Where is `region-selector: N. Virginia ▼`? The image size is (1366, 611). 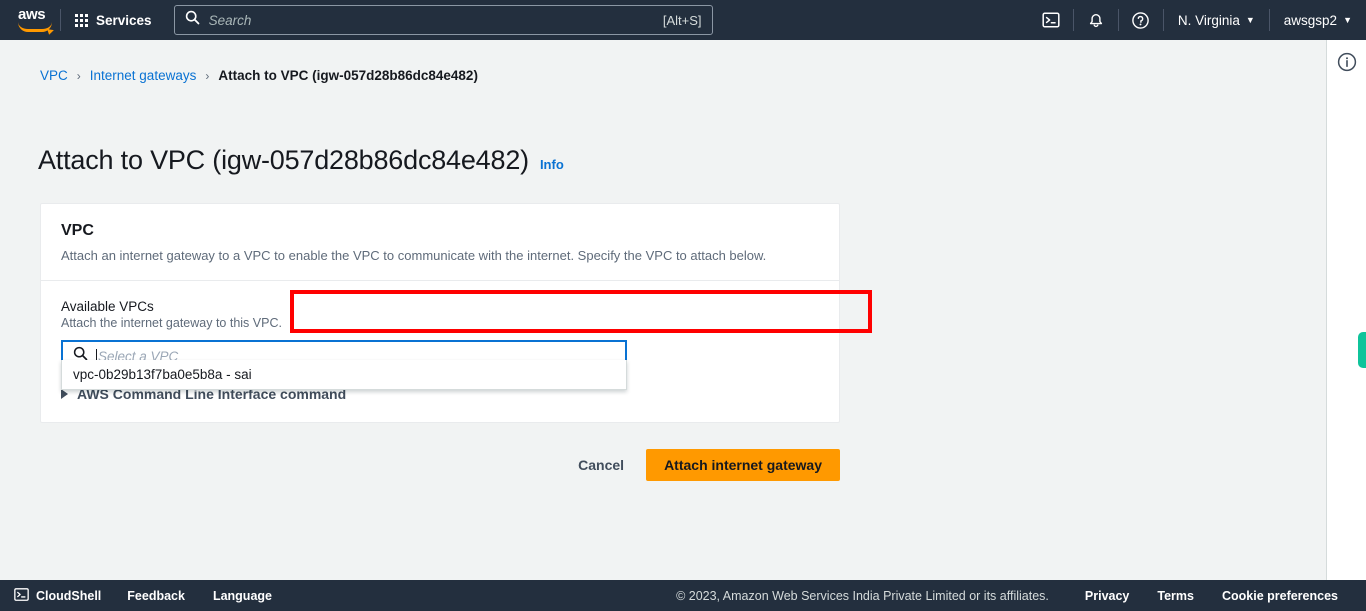
region-selector: N. Virginia ▼ is located at coordinates (1216, 20).